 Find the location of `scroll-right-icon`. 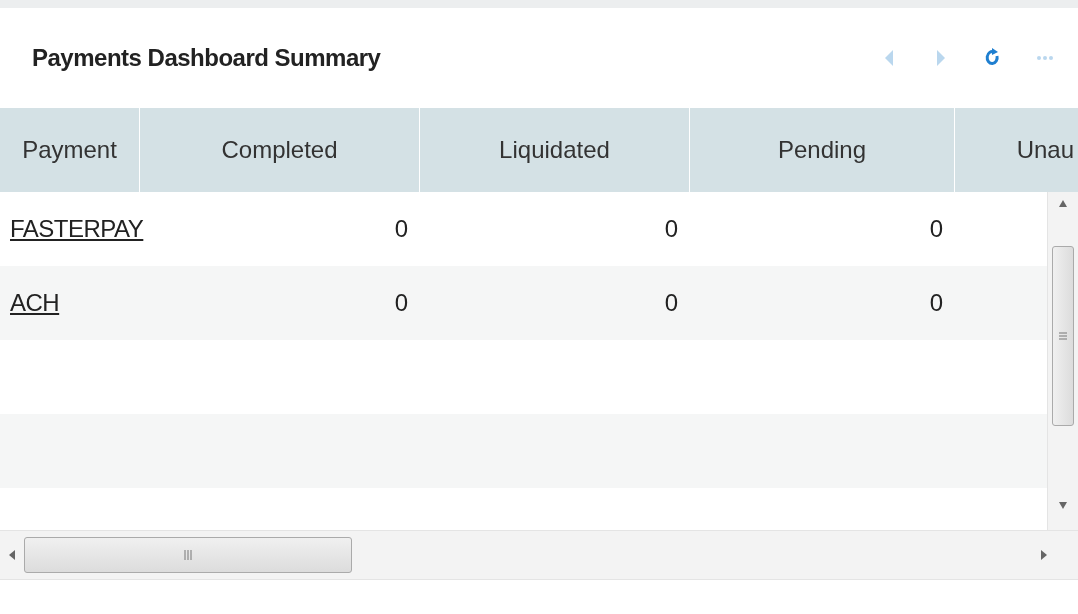

scroll-right-icon is located at coordinates (1044, 555).